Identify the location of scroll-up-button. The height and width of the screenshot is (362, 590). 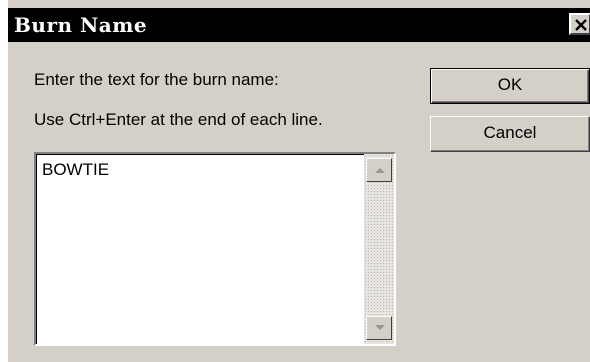
(379, 170).